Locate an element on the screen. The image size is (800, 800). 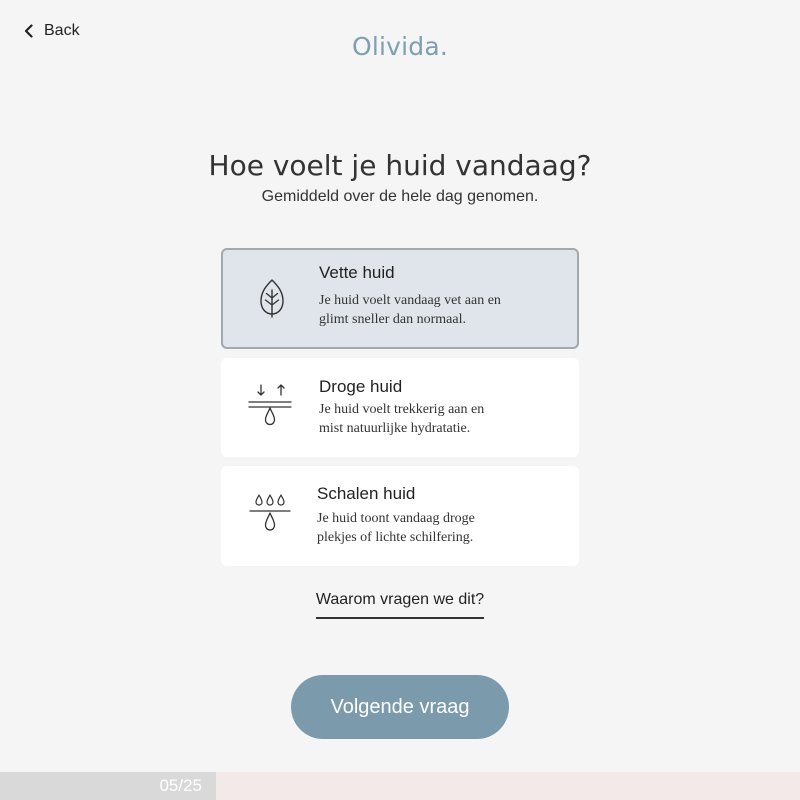
option-description-line: Je huid toont vandaag droge is located at coordinates (396, 518).